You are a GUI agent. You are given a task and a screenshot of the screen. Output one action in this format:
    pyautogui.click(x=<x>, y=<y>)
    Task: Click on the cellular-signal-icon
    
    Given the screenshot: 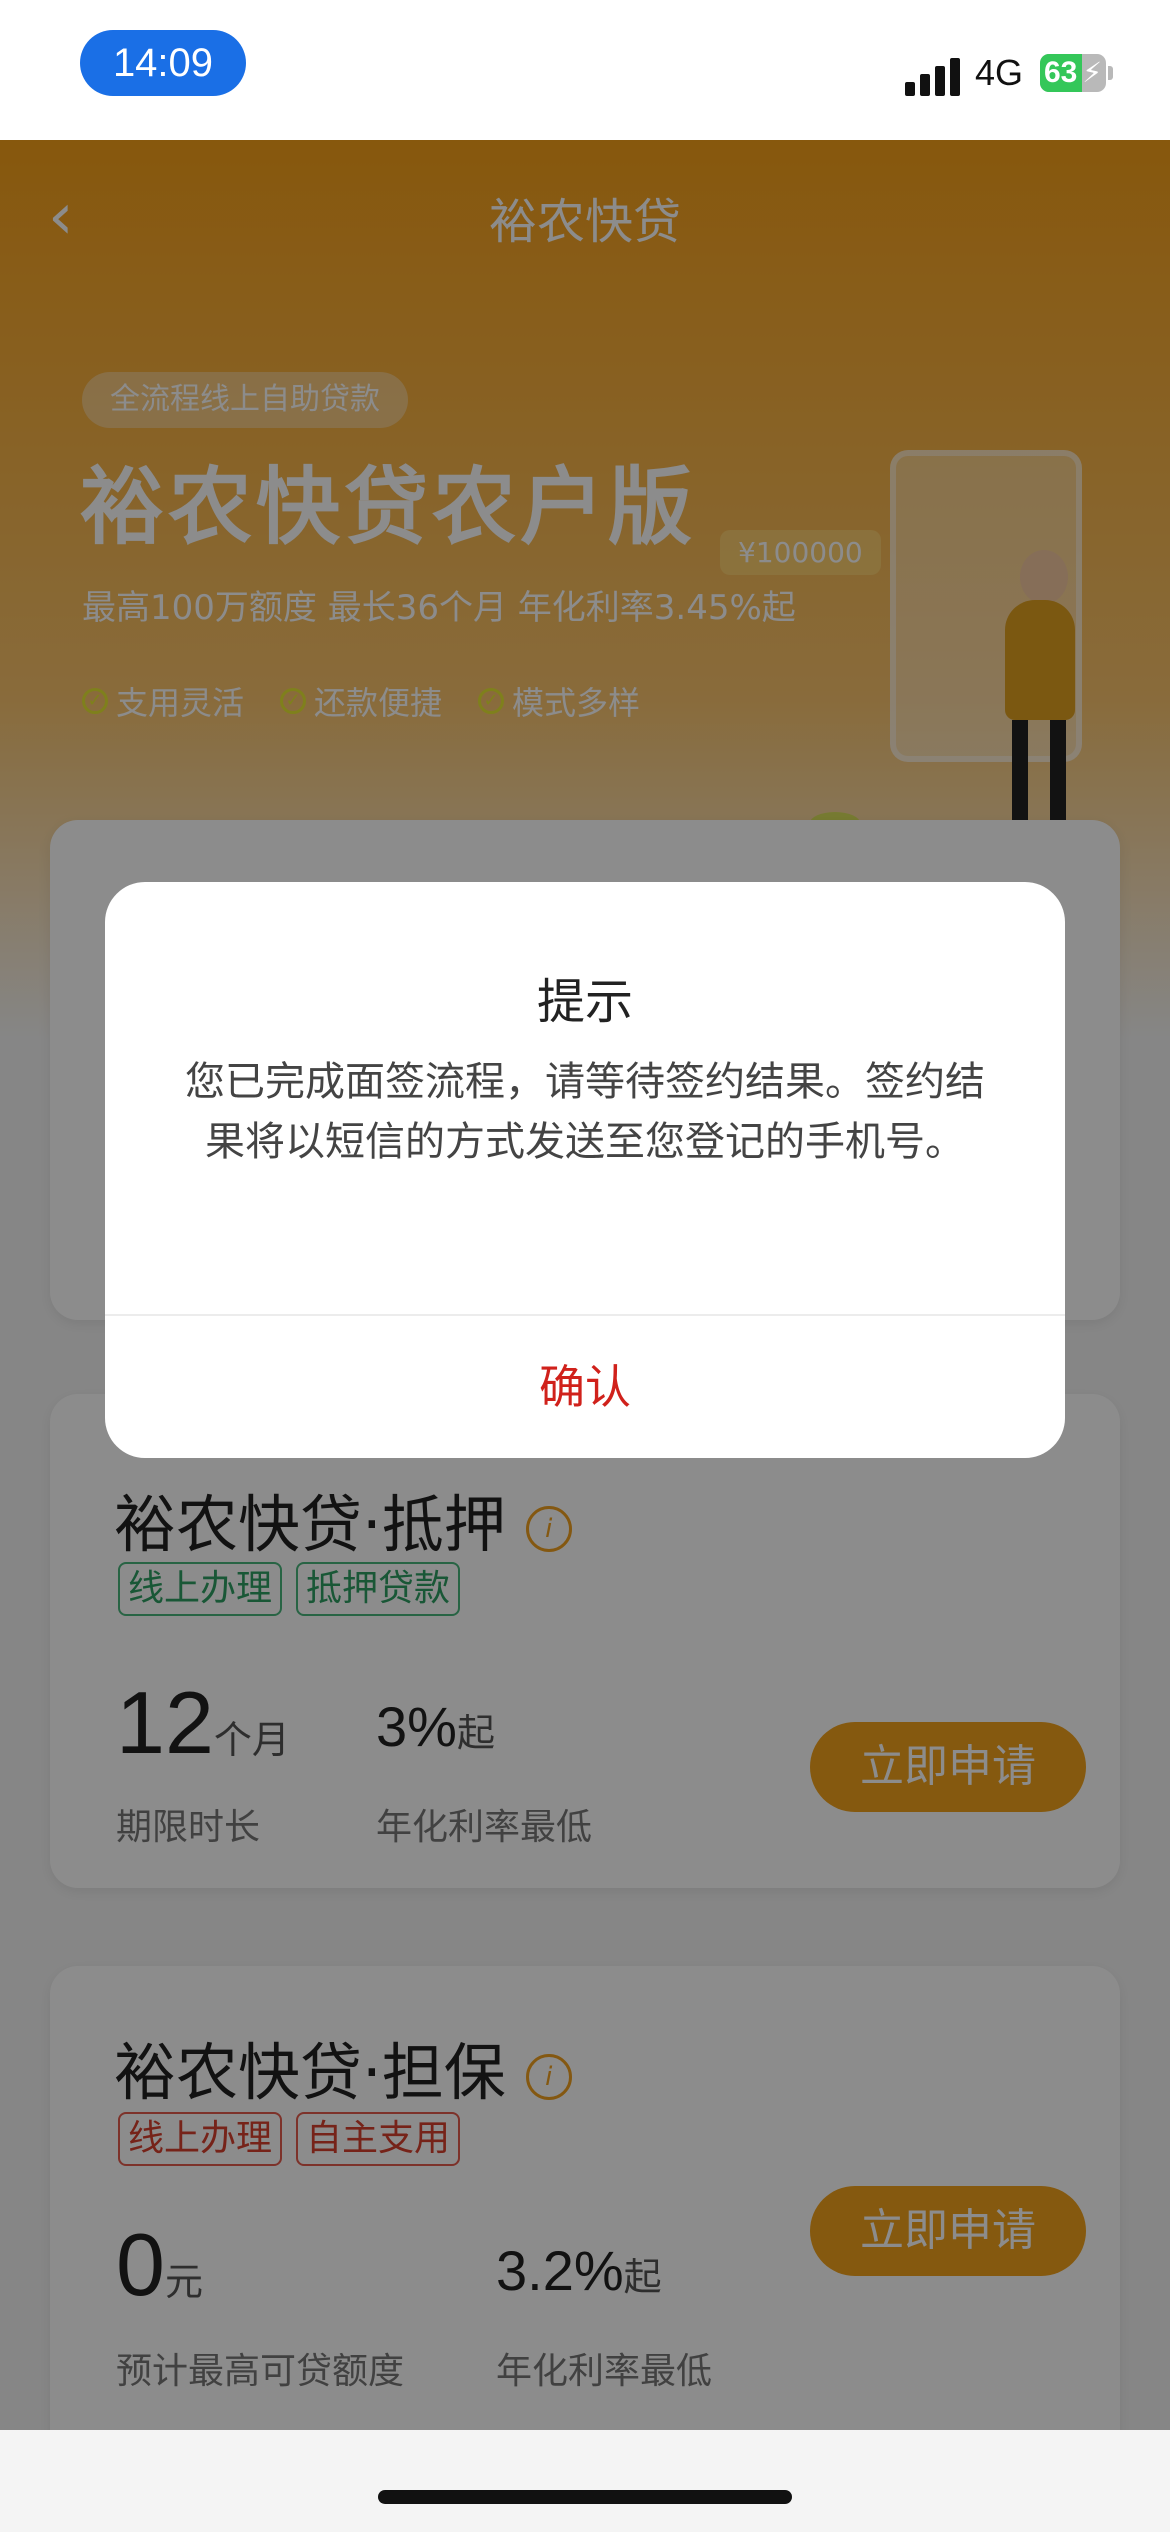 What is the action you would take?
    pyautogui.click(x=933, y=76)
    